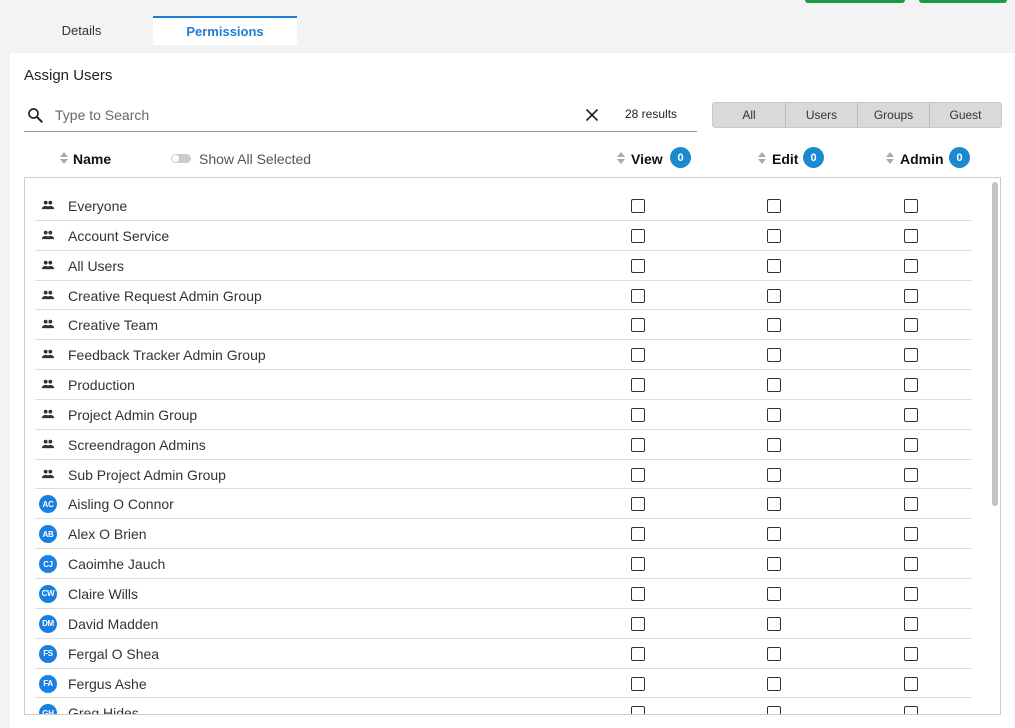  What do you see at coordinates (749, 115) in the screenshot?
I see `filter-all-button: All` at bounding box center [749, 115].